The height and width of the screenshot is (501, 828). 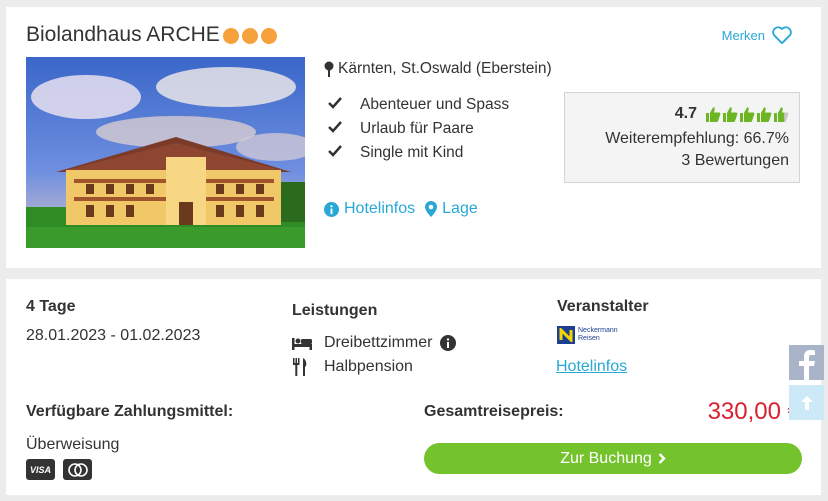 What do you see at coordinates (40, 469) in the screenshot?
I see `visa-icon: VISA` at bounding box center [40, 469].